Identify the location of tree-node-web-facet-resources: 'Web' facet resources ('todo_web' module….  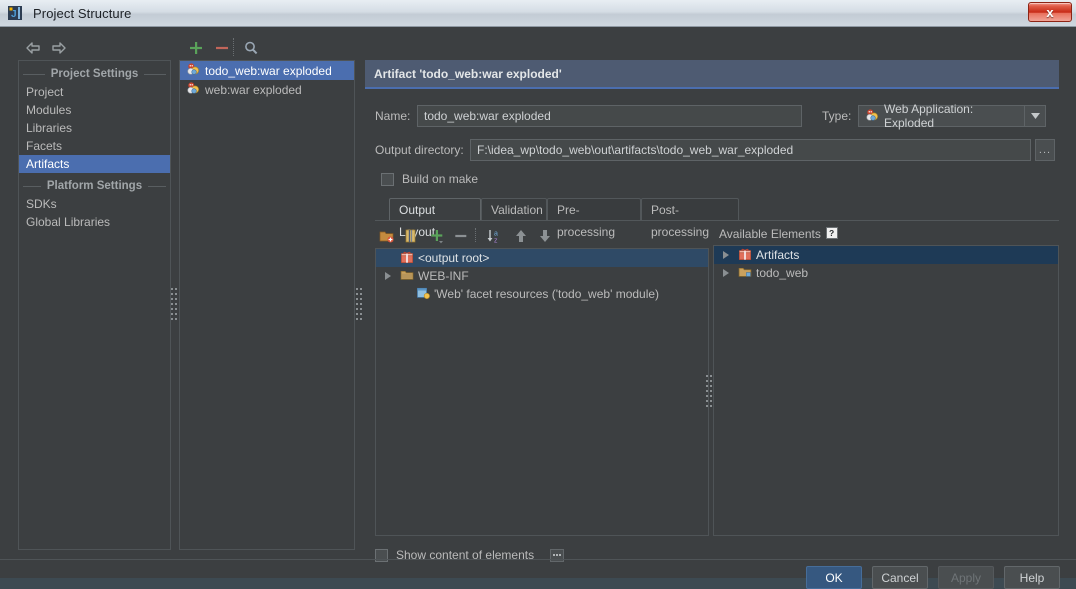
(542, 294).